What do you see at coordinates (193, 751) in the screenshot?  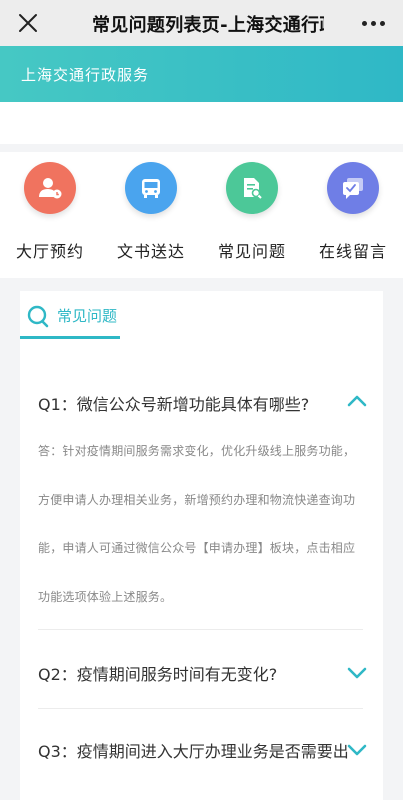 I see `faq-question: Q3：疫情期间进入大厅办理业务是否需要出` at bounding box center [193, 751].